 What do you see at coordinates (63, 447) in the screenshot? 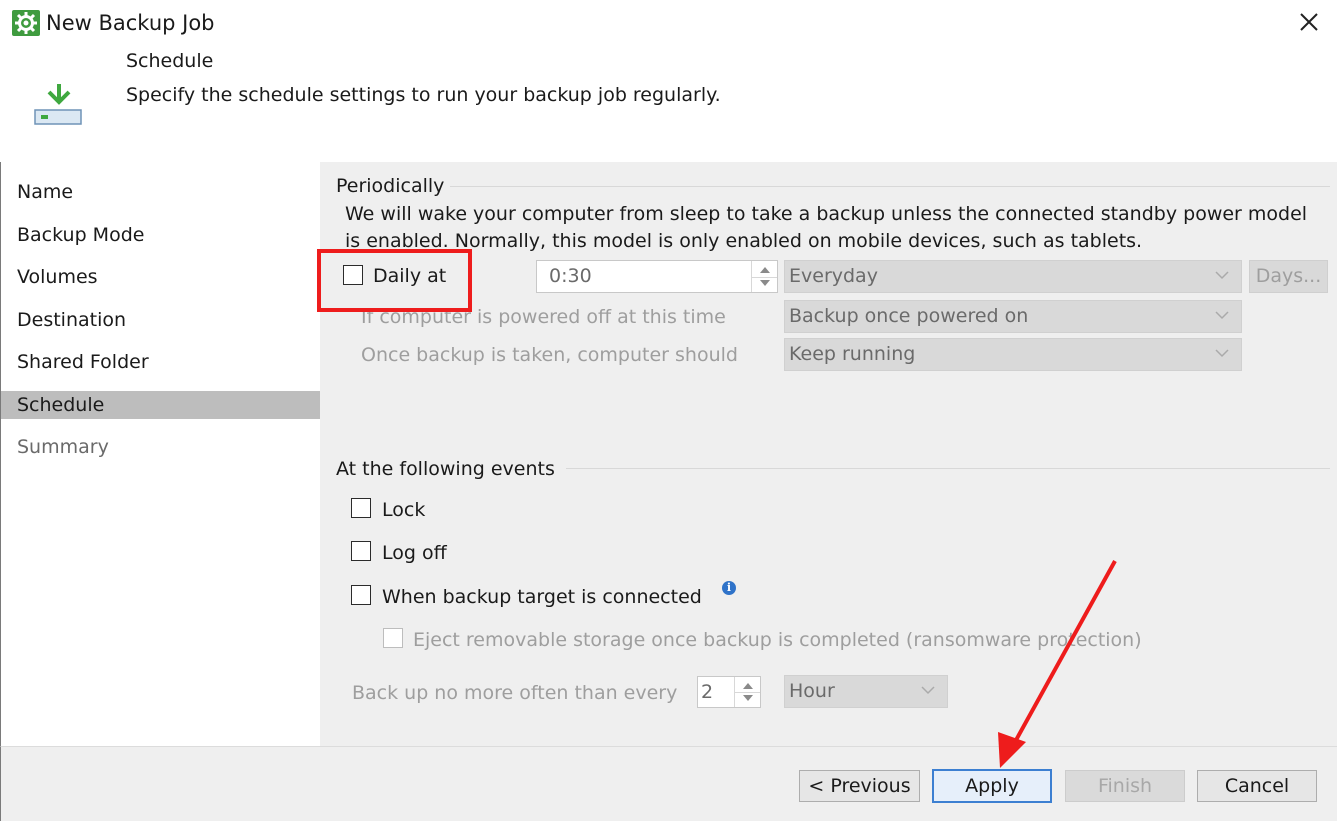
I see `nav-item-summary: Summary` at bounding box center [63, 447].